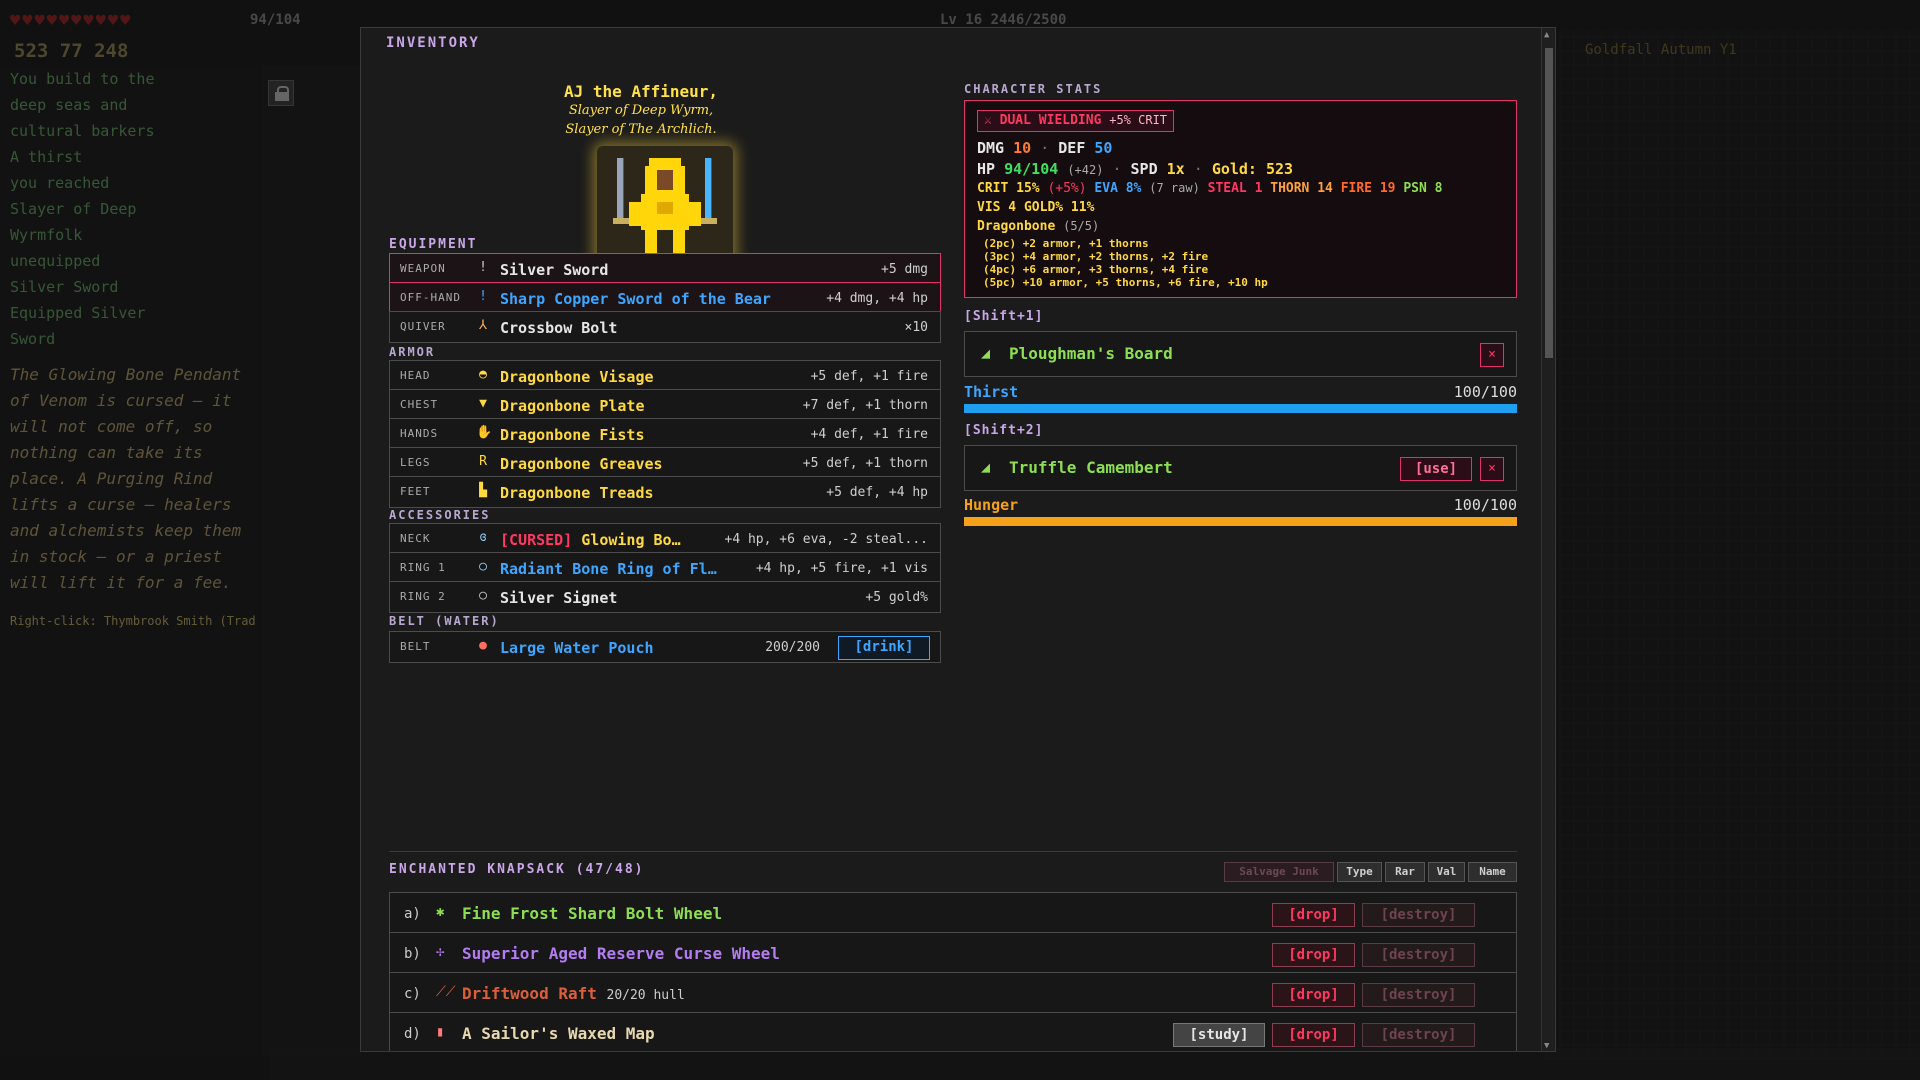  Describe the element at coordinates (440, 912) in the screenshot. I see `item-icon: ✱` at that location.